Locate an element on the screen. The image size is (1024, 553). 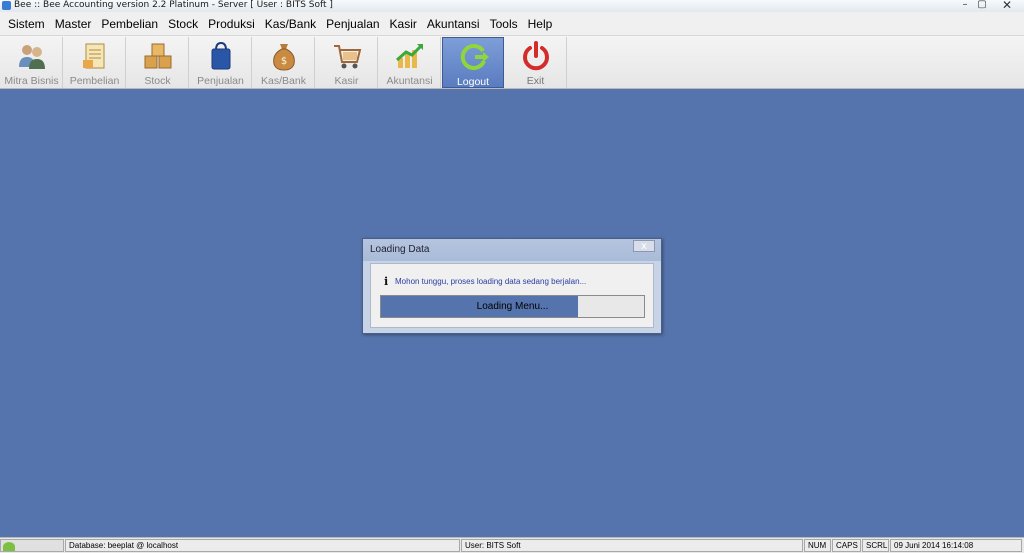
toolbar-penjualan-button: Penjualan is located at coordinates (221, 62).